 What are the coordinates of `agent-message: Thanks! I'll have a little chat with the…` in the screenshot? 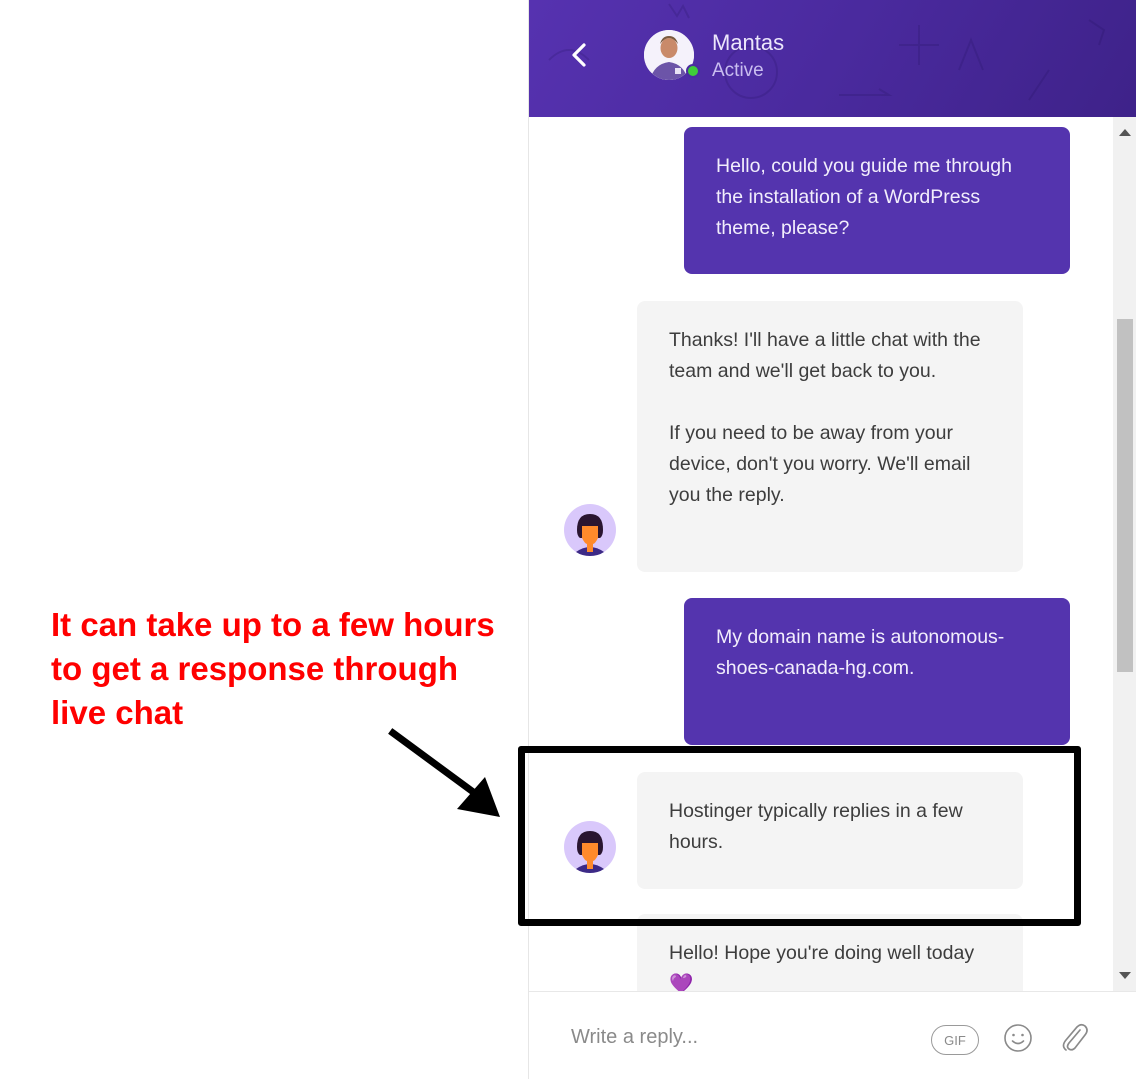 It's located at (830, 436).